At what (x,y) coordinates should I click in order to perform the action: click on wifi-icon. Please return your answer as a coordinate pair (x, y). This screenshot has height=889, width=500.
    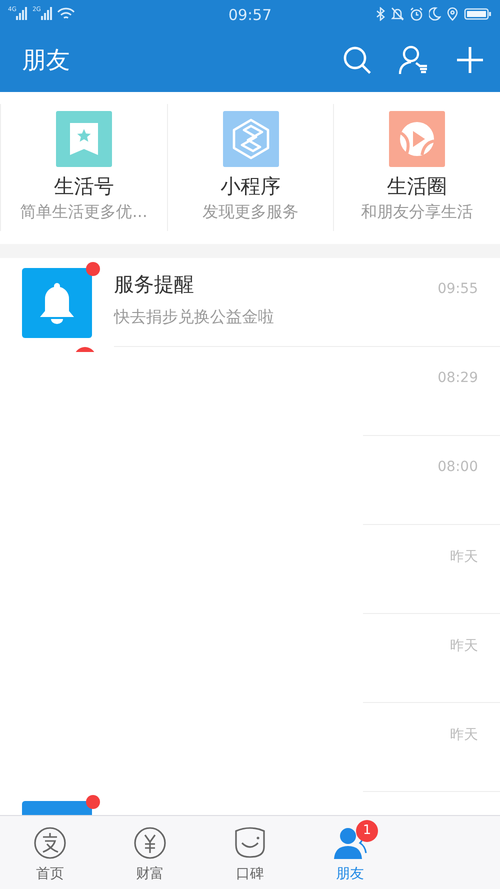
    Looking at the image, I should click on (65, 14).